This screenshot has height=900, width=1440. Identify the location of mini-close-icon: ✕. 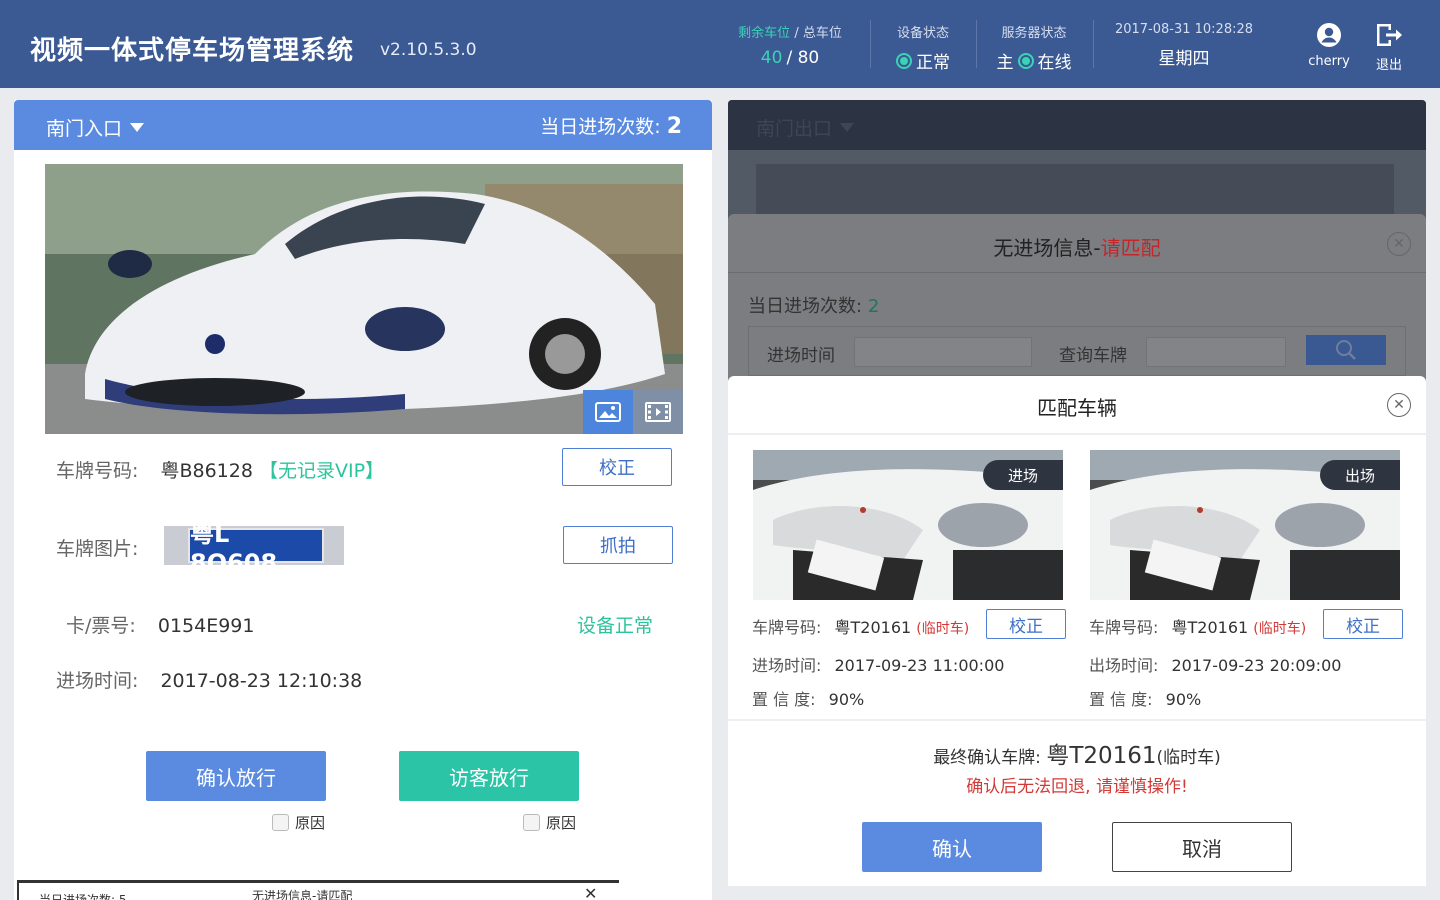
(590, 892).